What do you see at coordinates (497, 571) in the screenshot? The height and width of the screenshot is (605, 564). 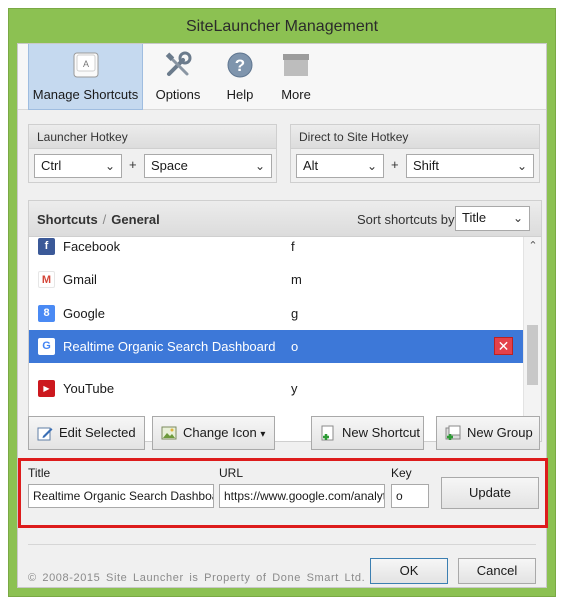 I see `cancel-button: Cancel` at bounding box center [497, 571].